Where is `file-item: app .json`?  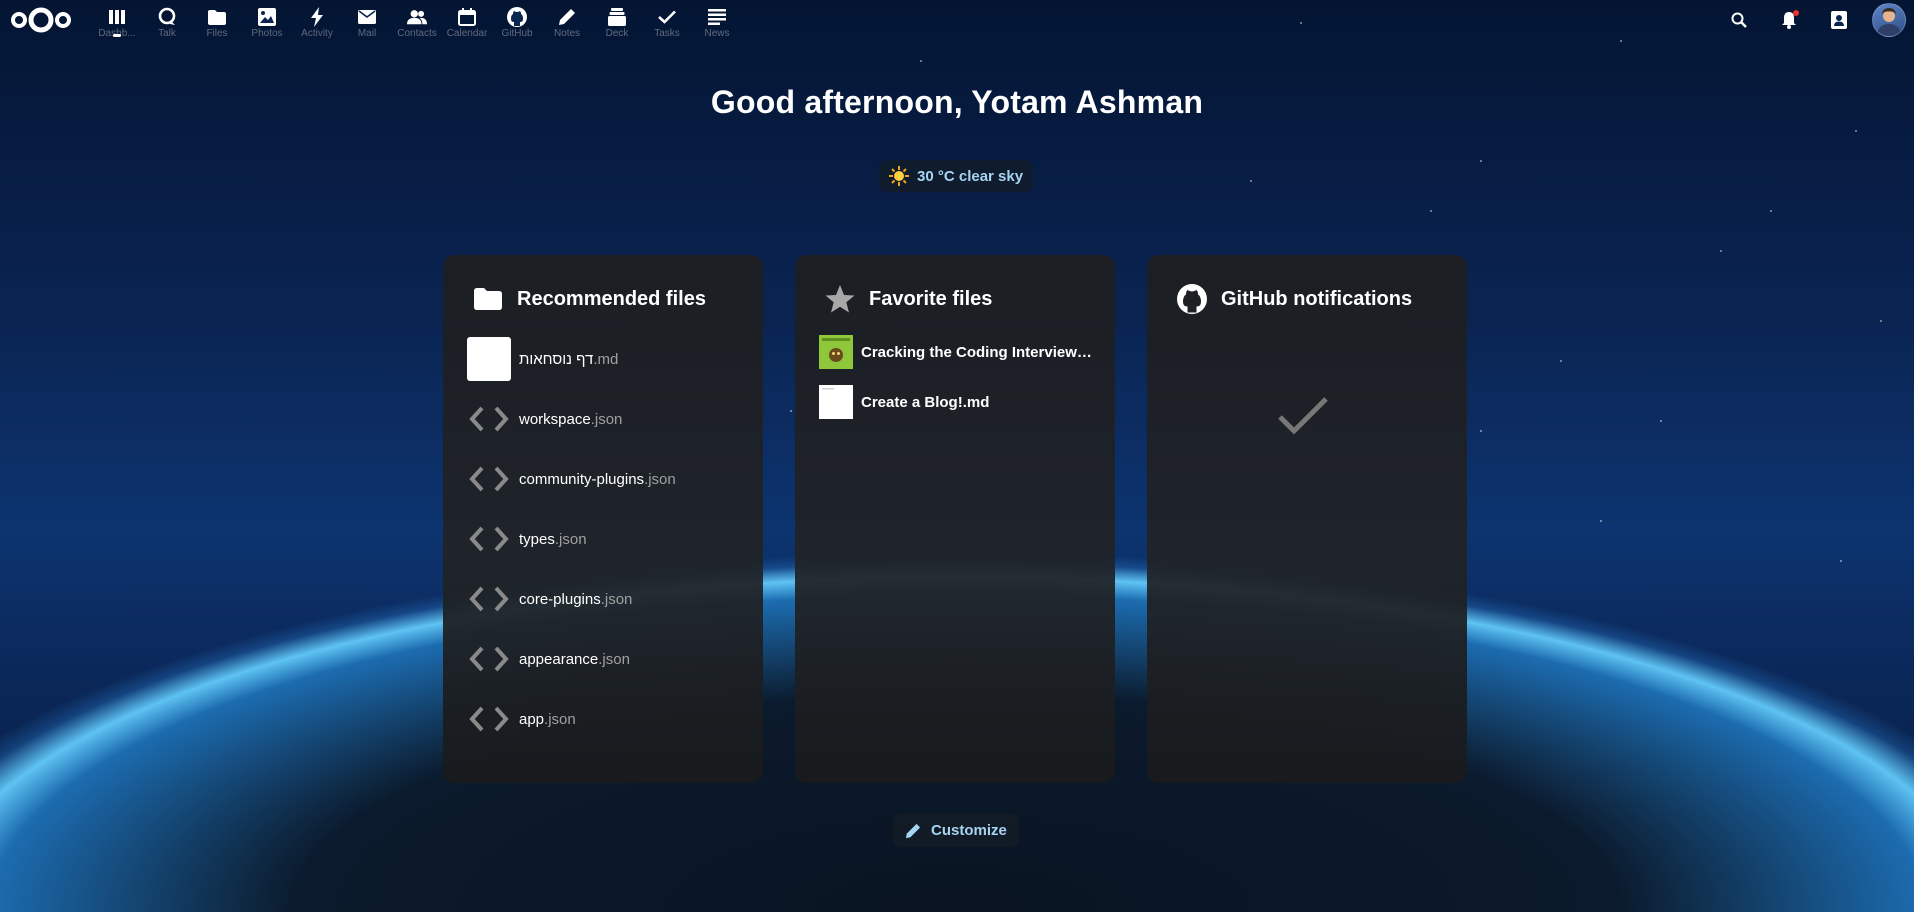
file-item: app .json is located at coordinates (603, 719).